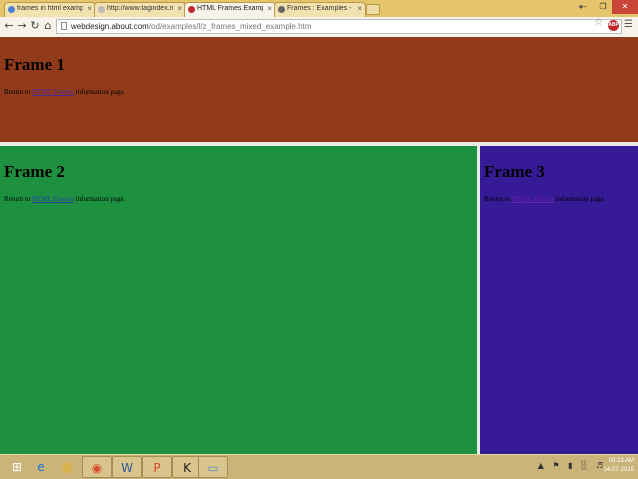 The width and height of the screenshot is (638, 479). I want to click on frame-2-text: Return to HTML Frames information page., so click(238, 199).